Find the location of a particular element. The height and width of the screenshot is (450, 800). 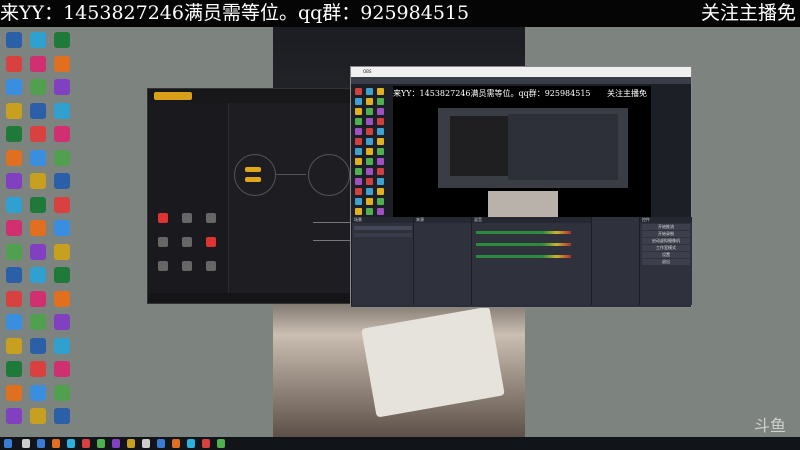

controls-dock: 控件 开始推流 开始录制 启动虚拟摄像机 工作室模式 设置 退出 is located at coordinates (665, 261).